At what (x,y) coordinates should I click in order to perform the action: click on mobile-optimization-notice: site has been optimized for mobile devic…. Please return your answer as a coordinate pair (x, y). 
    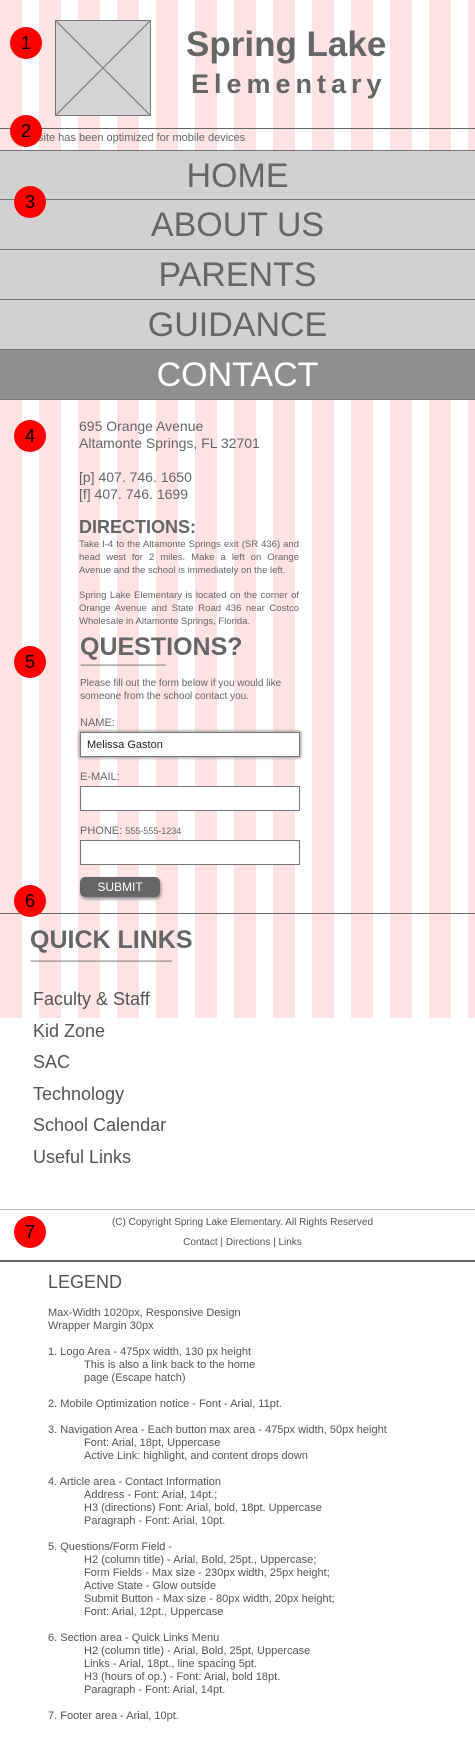
    Looking at the image, I should click on (142, 138).